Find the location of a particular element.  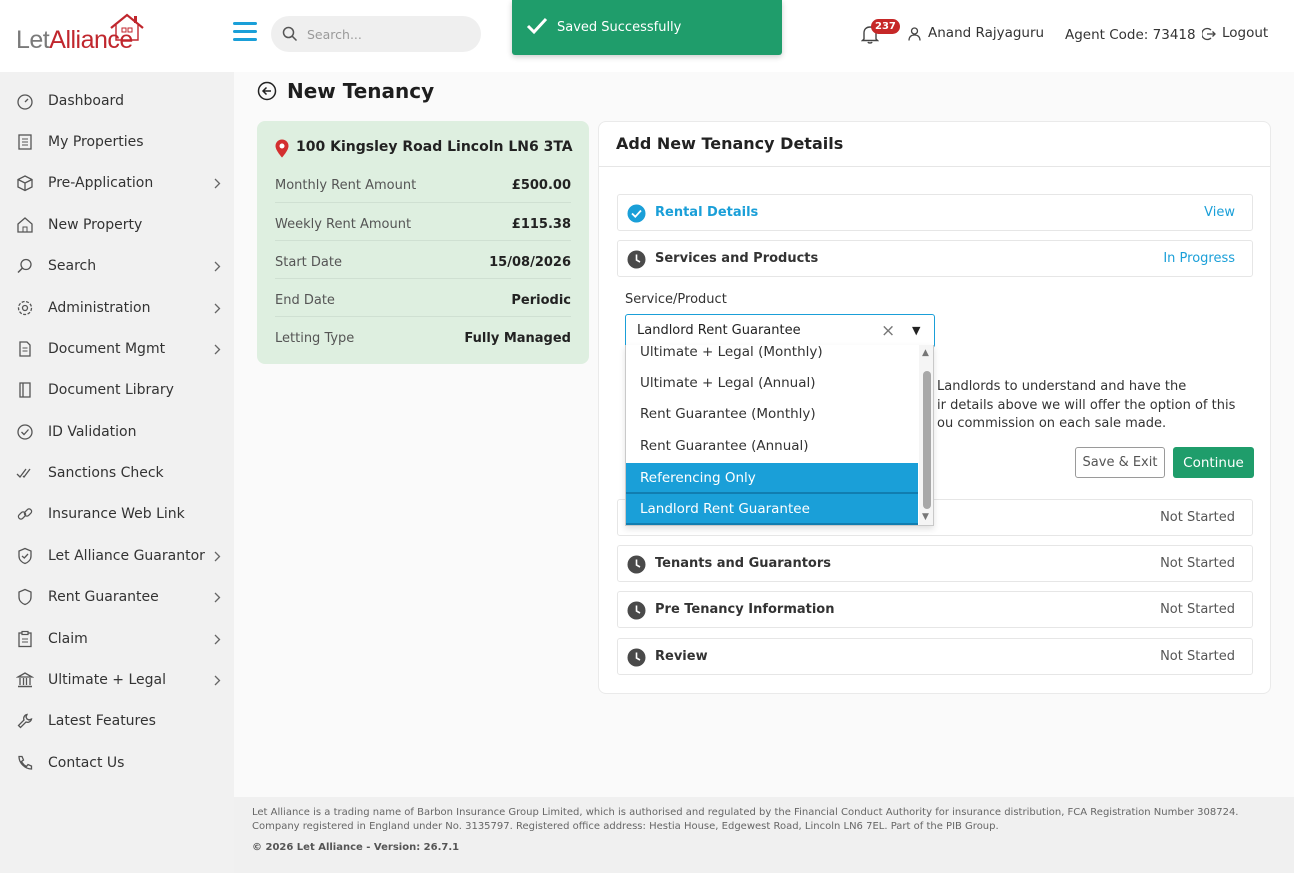

sidebar-item-my-properties: My Properties is located at coordinates (117, 142).